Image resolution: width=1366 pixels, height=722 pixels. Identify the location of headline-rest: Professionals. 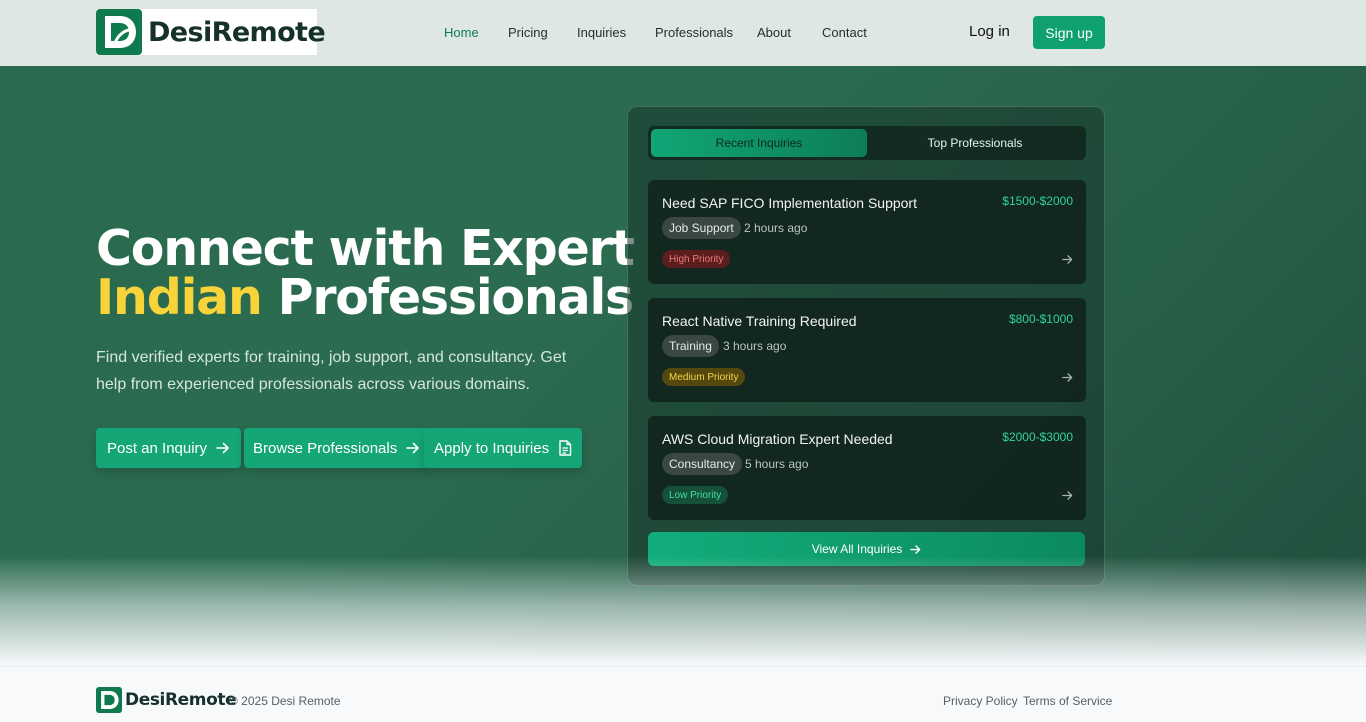
(456, 297).